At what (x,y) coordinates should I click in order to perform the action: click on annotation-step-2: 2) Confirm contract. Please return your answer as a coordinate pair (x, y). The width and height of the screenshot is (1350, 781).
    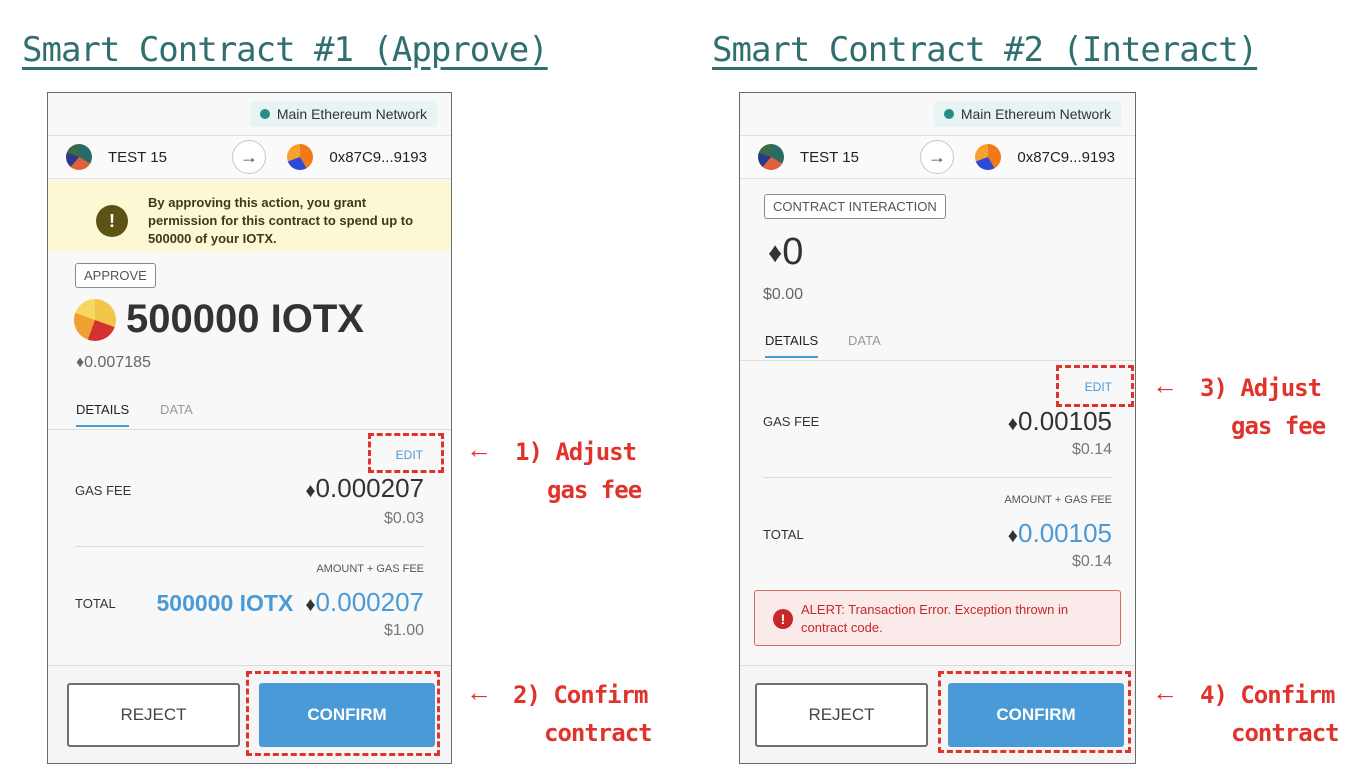
    Looking at the image, I should click on (583, 714).